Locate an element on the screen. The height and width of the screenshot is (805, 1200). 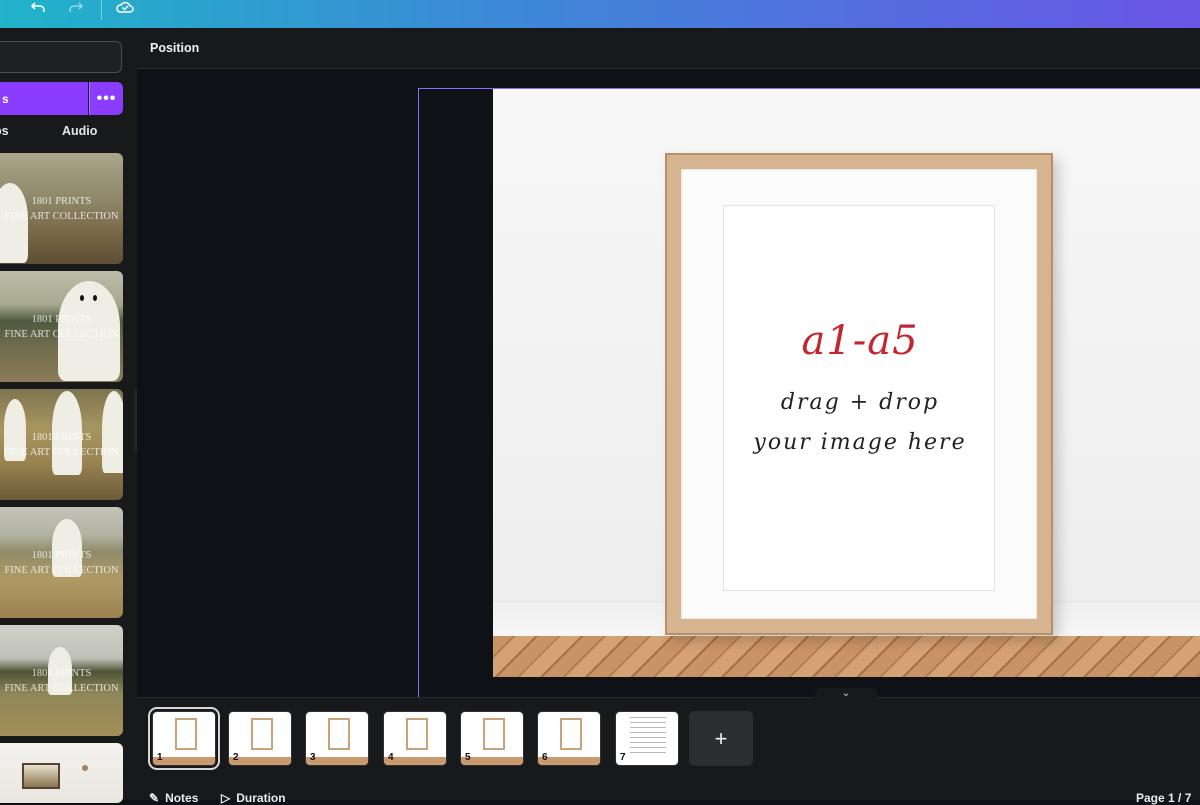
add-page-button: + is located at coordinates (721, 738).